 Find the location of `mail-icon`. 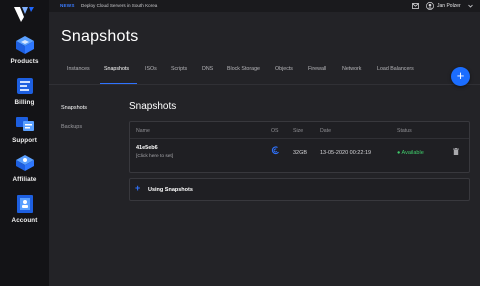

mail-icon is located at coordinates (415, 6).